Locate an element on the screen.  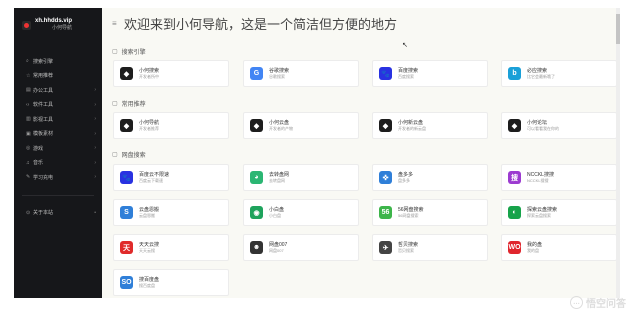
site-card: 56 56网盘搜索 56网盘搜索 is located at coordinates (430, 212).